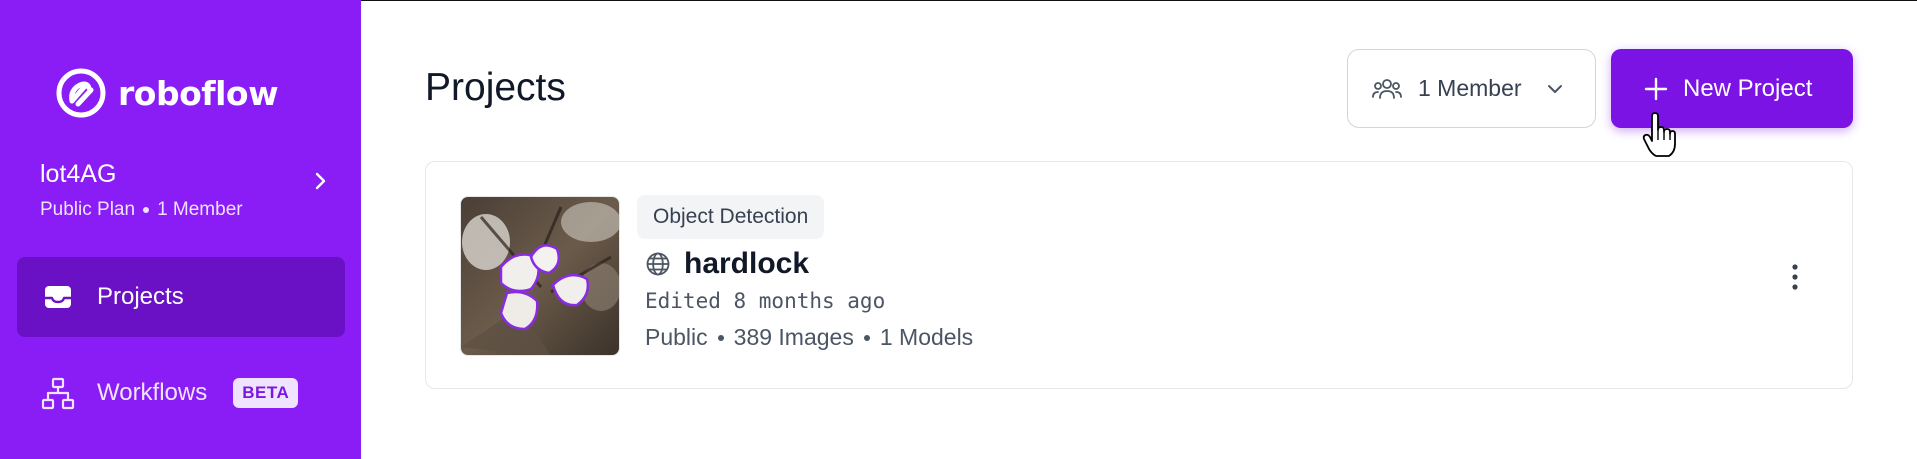 The image size is (1917, 459). Describe the element at coordinates (88, 209) in the screenshot. I see `workspace-plan: Public Plan` at that location.